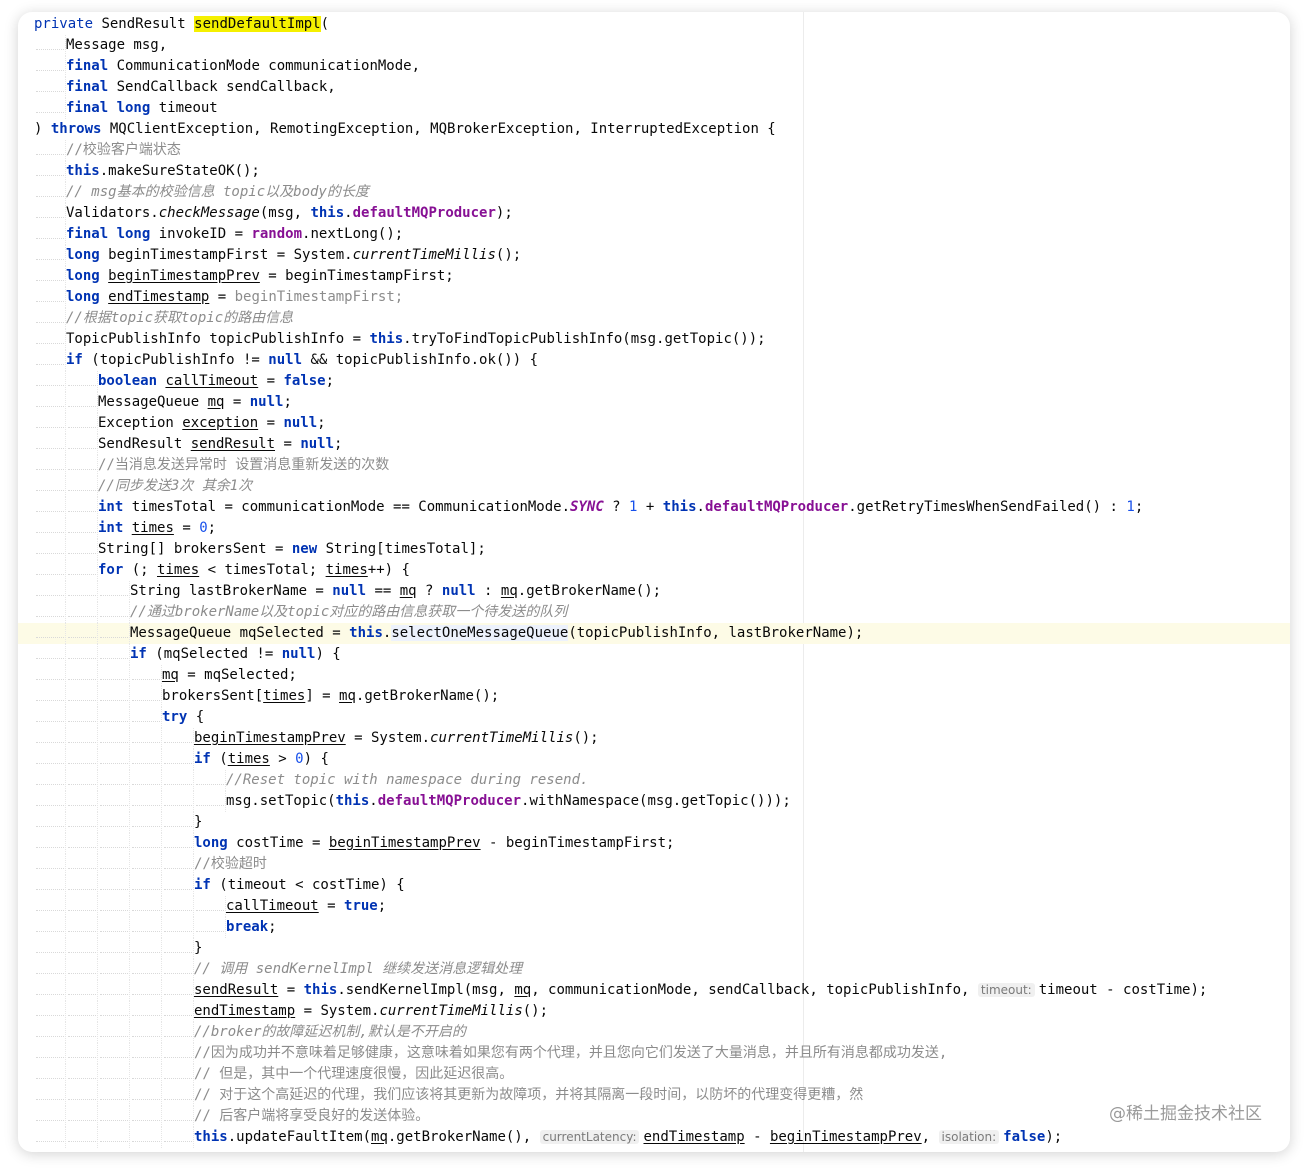 The width and height of the screenshot is (1308, 1170). Describe the element at coordinates (654, 108) in the screenshot. I see `code-line: final long timeout` at that location.